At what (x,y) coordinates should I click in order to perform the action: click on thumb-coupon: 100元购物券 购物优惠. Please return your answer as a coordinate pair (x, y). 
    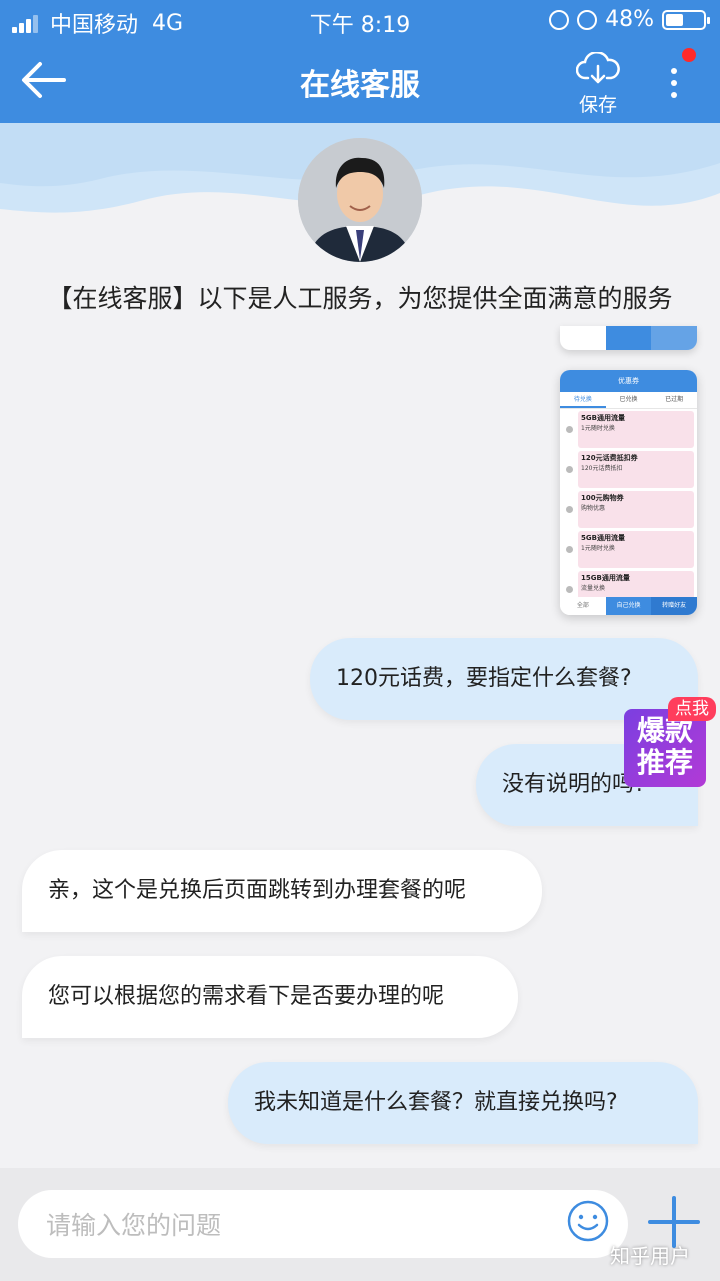
    Looking at the image, I should click on (628, 509).